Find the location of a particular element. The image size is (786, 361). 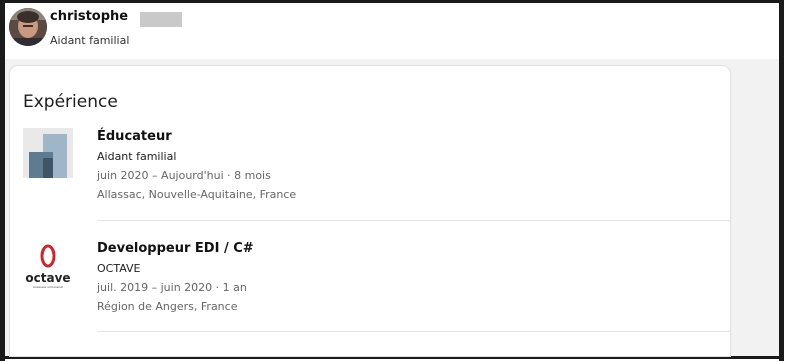

job-dates: juin 2020 – Aujourd'hui · 8 mois is located at coordinates (184, 175).